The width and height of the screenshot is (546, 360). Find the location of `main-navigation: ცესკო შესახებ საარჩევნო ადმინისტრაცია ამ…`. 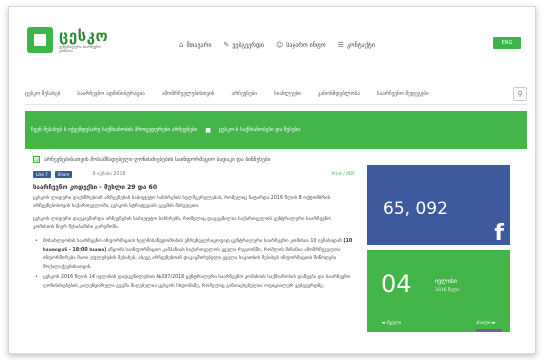

main-navigation: ცესკო შესახებ საარჩევნო ადმინისტრაცია ამ… is located at coordinates (276, 94).